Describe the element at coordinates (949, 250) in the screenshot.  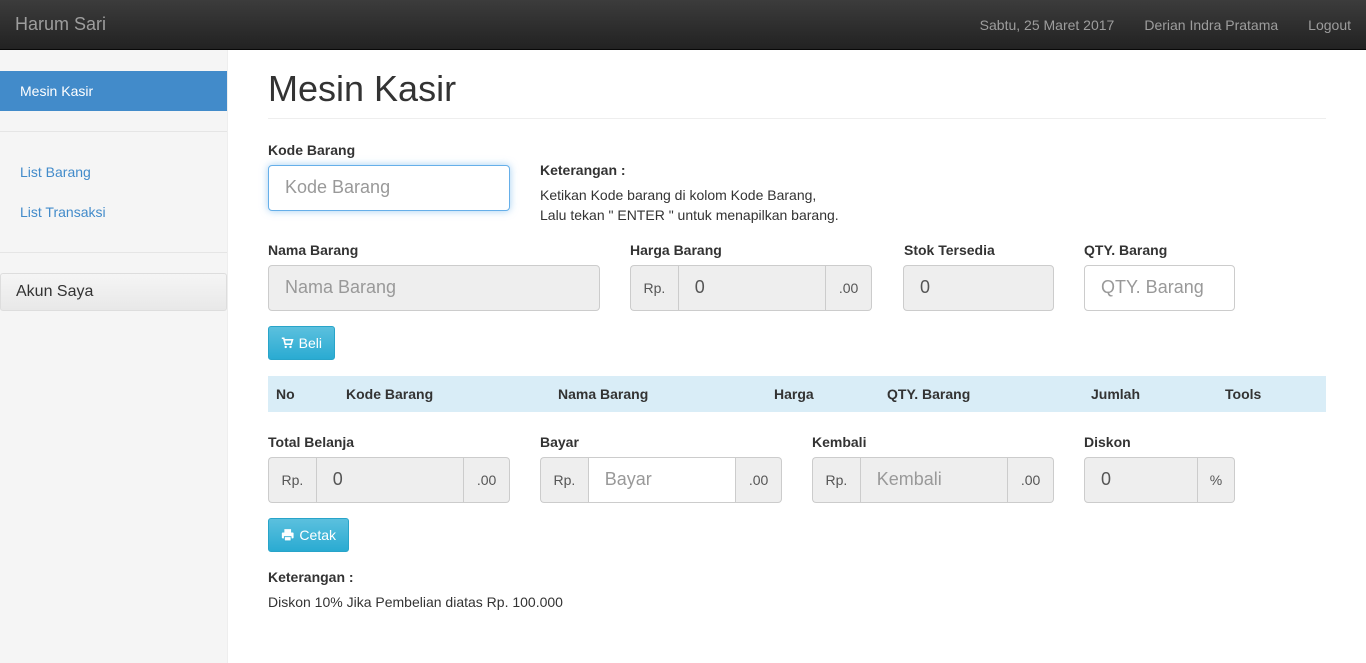
I see `stok-label: Stok Tersedia` at that location.